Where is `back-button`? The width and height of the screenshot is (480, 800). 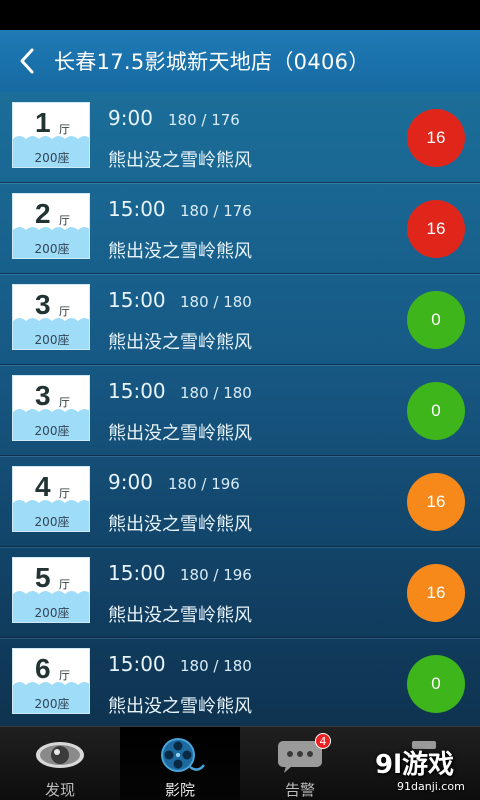 back-button is located at coordinates (27, 61).